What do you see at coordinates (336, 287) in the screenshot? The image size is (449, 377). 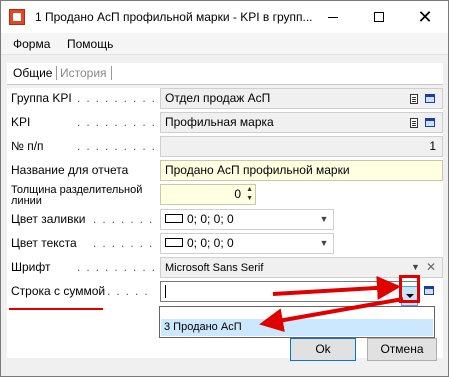 I see `arrow-to-dropdown` at bounding box center [336, 287].